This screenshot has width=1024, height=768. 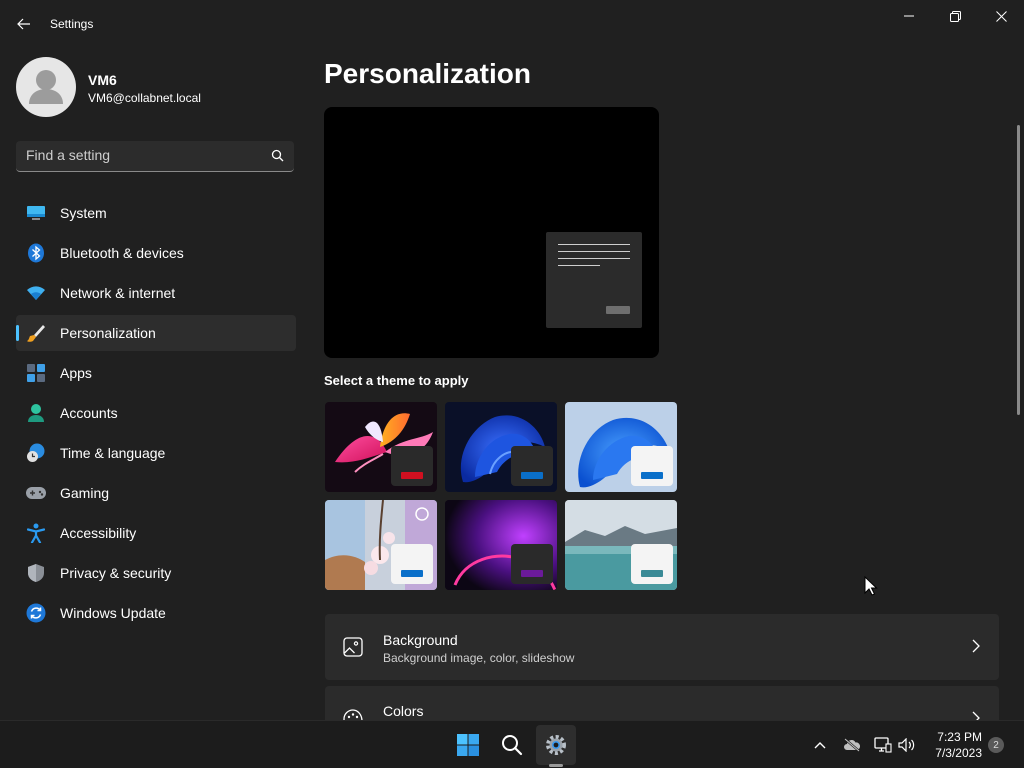 I want to click on network-icon, so click(x=883, y=745).